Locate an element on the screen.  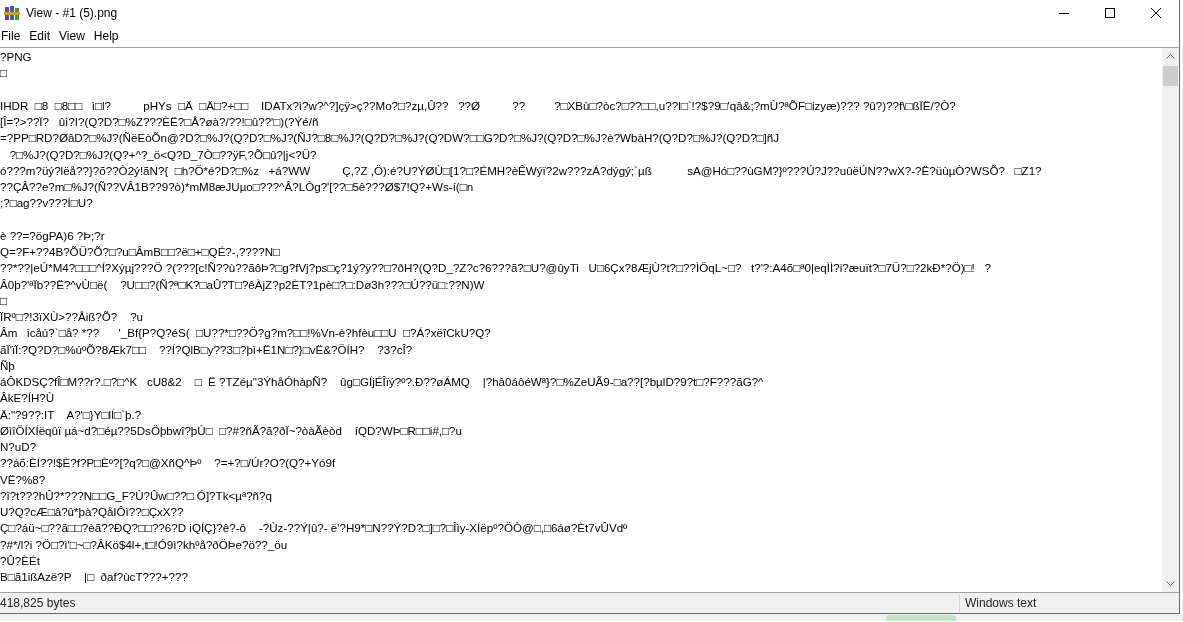
text-line: ?□%J?(Q?D?□%J?(Q?+^?_ö<Q?D_7Ò□??ÿF,?Õ□û?|j<?Ü? is located at coordinates (162, 154).